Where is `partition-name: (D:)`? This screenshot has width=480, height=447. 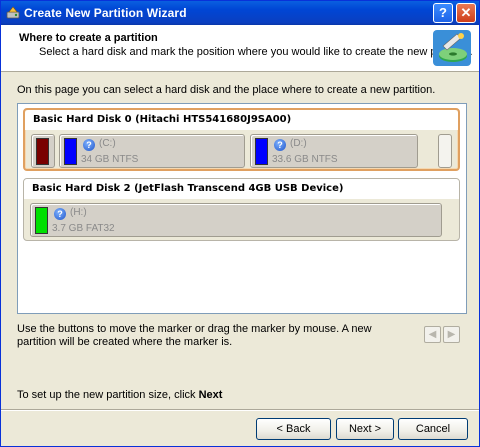 partition-name: (D:) is located at coordinates (298, 143).